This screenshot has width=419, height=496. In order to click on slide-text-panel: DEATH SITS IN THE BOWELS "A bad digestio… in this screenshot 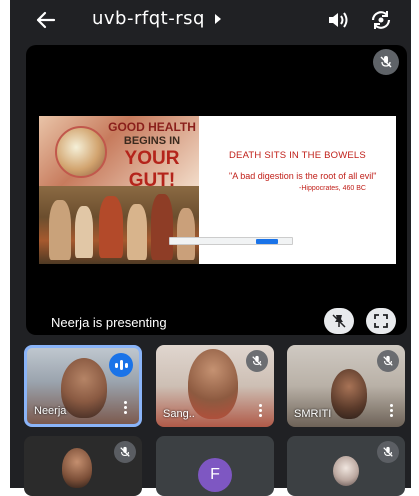, I will do `click(309, 171)`.